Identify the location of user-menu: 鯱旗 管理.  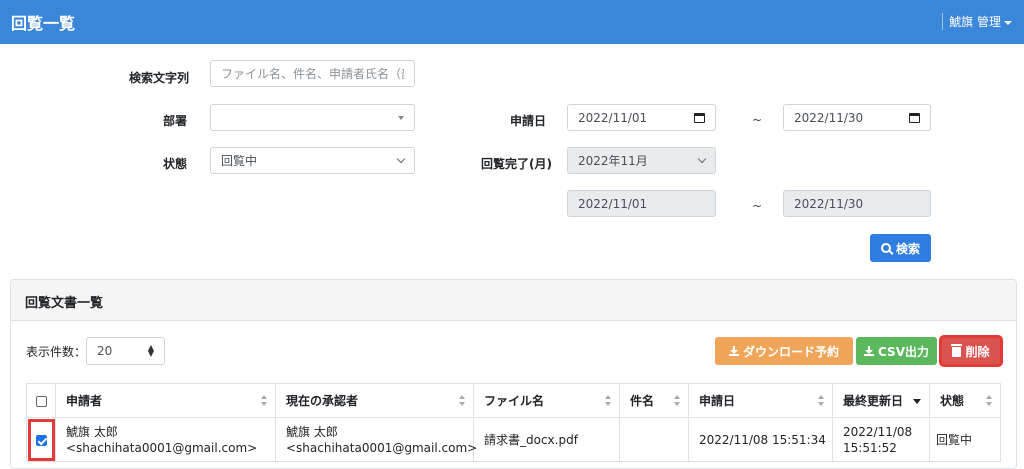
(977, 21).